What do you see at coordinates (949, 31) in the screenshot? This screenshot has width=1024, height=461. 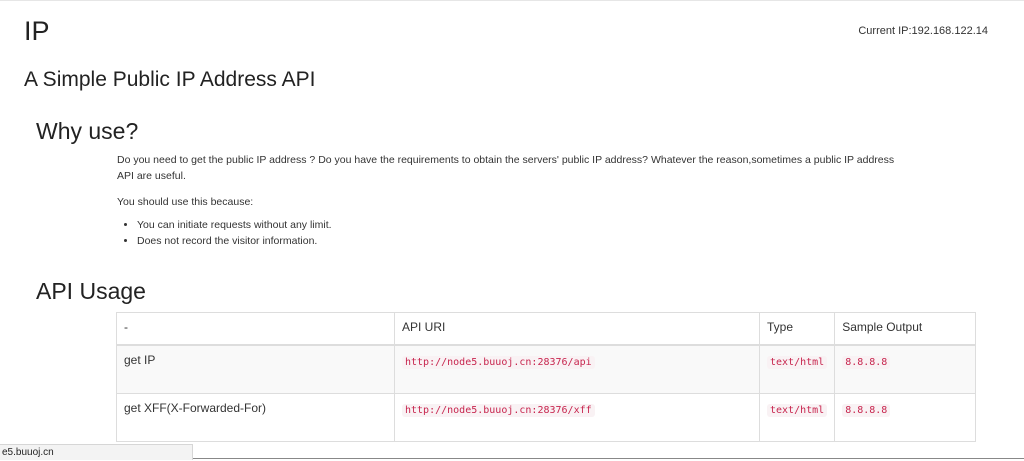 I see `current-ip-value: 192.168.122.14` at bounding box center [949, 31].